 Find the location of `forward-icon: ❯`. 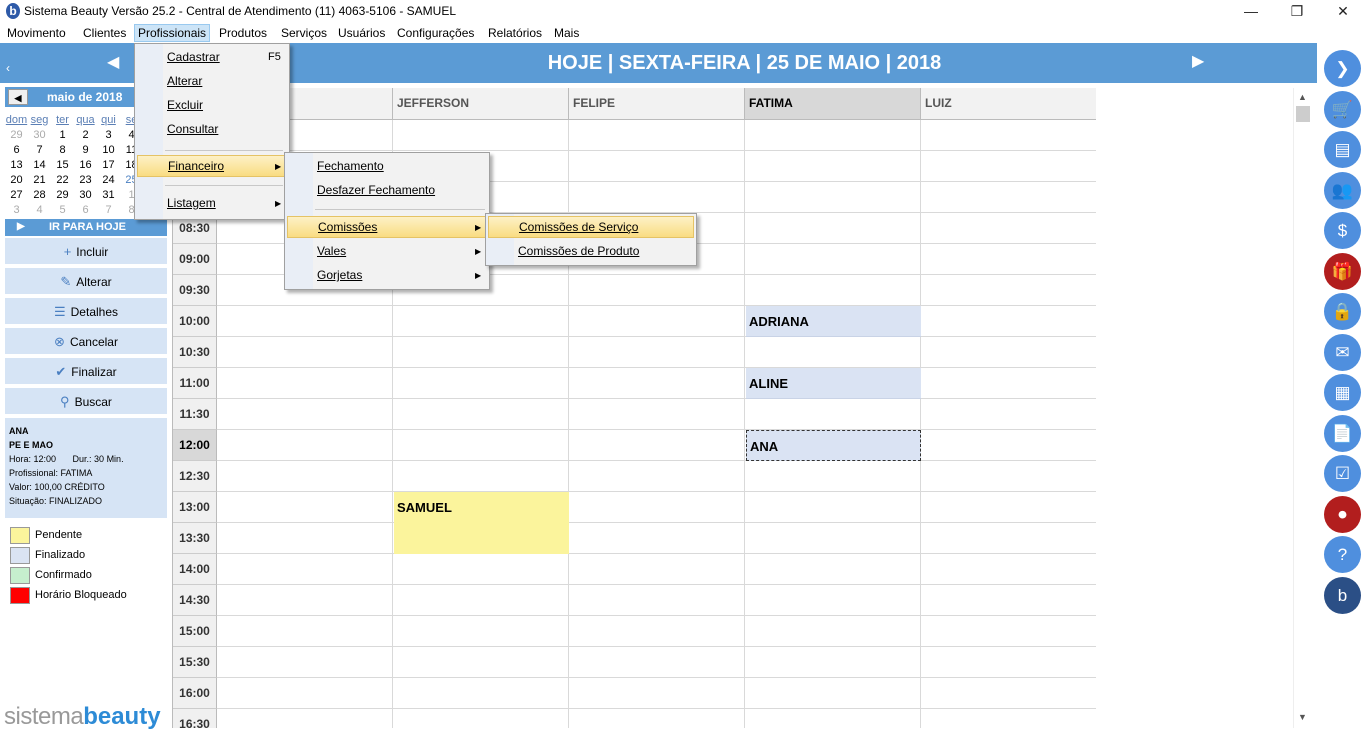

forward-icon: ❯ is located at coordinates (1342, 68).